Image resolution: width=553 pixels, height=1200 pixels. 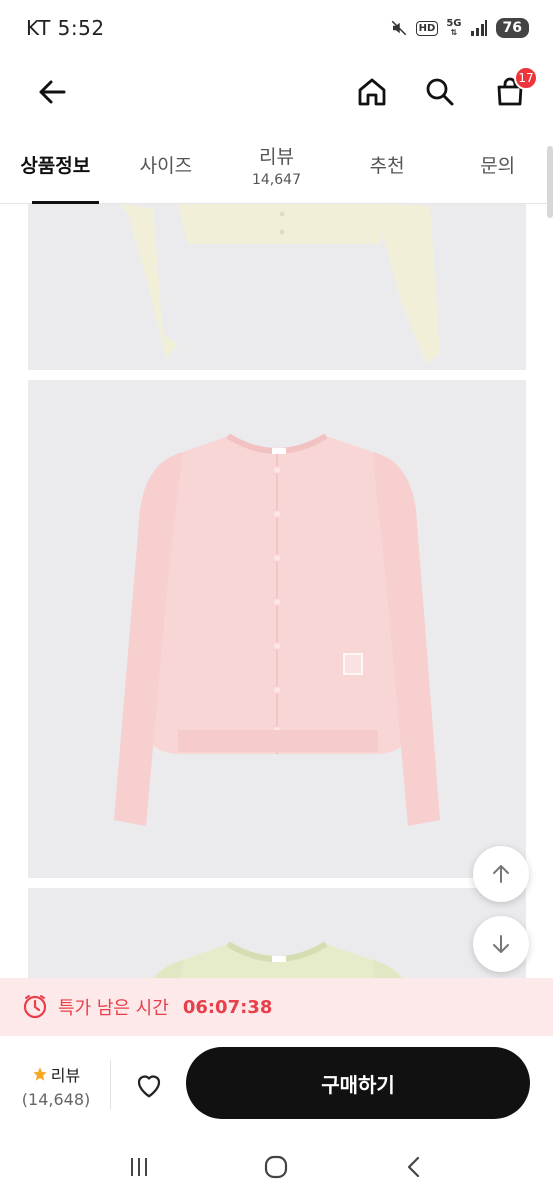 I want to click on like-button, so click(x=149, y=1085).